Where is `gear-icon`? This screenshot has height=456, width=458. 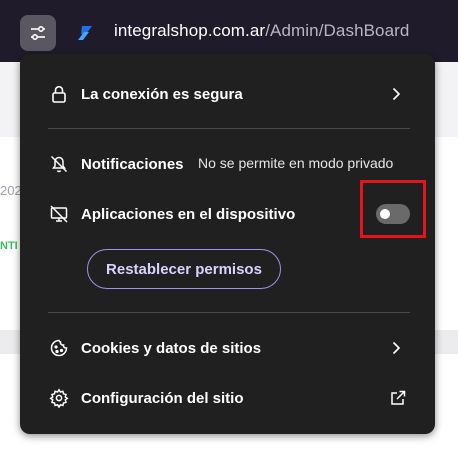
gear-icon is located at coordinates (59, 398).